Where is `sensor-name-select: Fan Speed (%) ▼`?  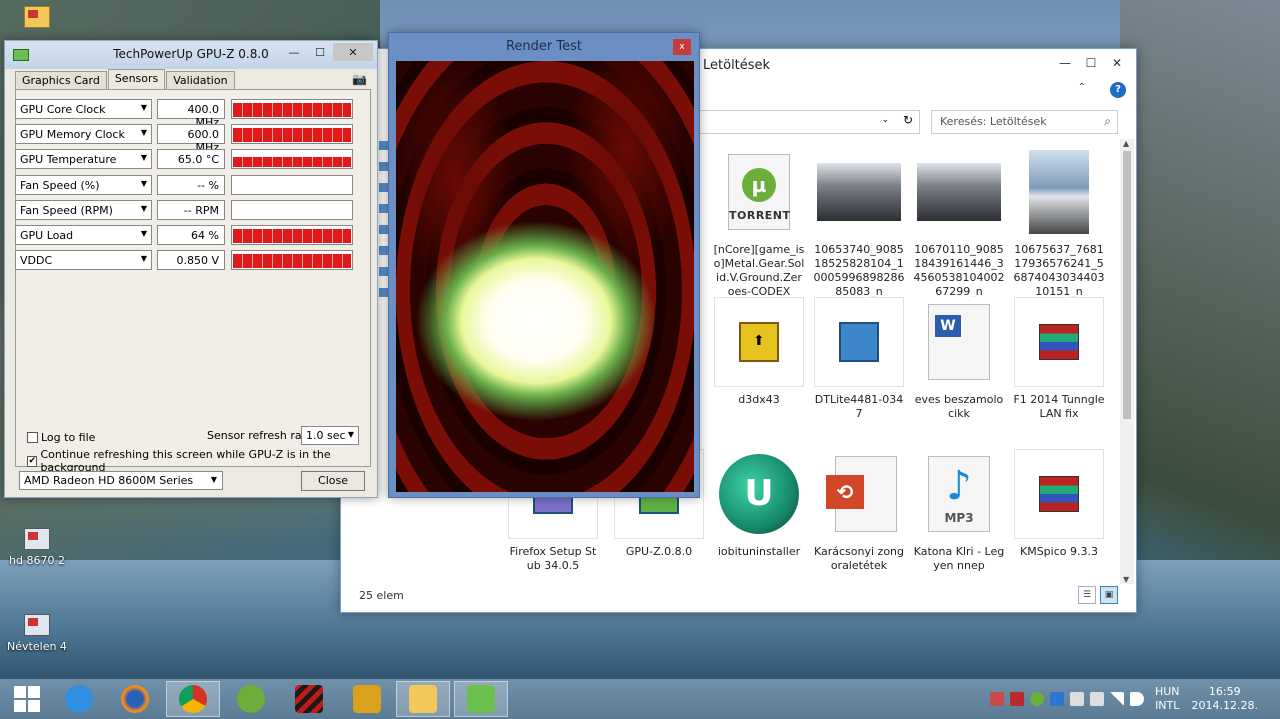 sensor-name-select: Fan Speed (%) ▼ is located at coordinates (83, 184).